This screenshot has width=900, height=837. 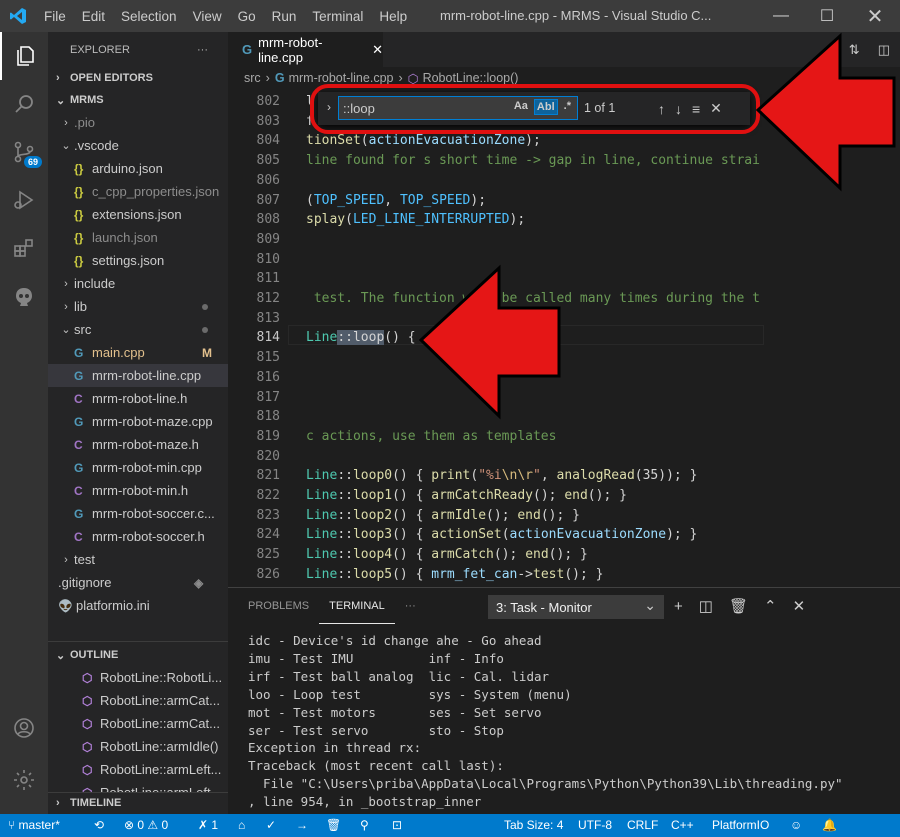 I want to click on extensions-icon, so click(x=24, y=248).